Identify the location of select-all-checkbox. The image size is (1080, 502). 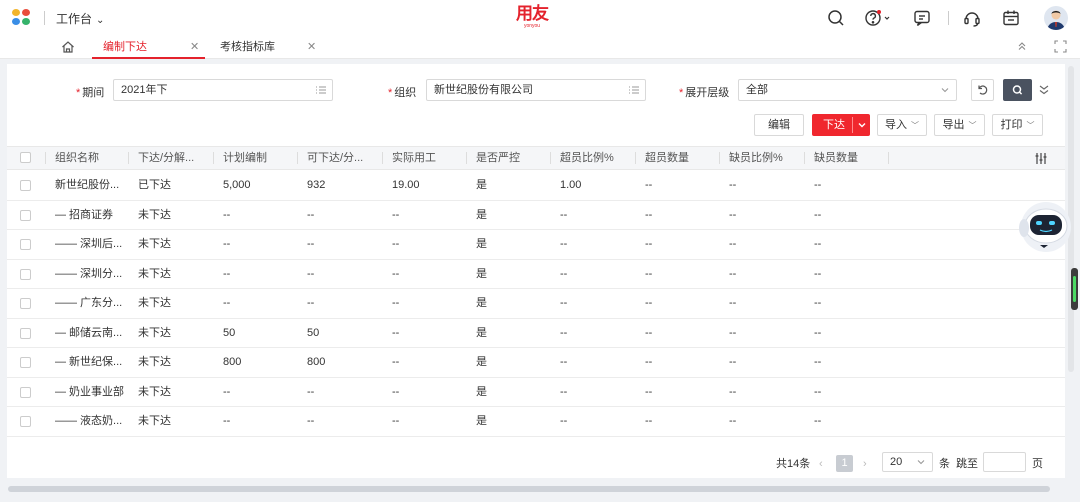
(25, 157).